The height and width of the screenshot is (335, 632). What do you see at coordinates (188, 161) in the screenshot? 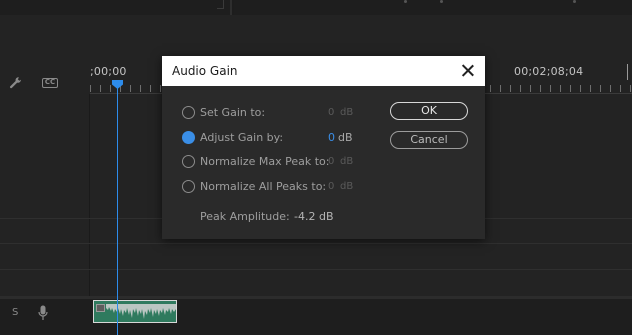
I see `radio-normalize-max-peak` at bounding box center [188, 161].